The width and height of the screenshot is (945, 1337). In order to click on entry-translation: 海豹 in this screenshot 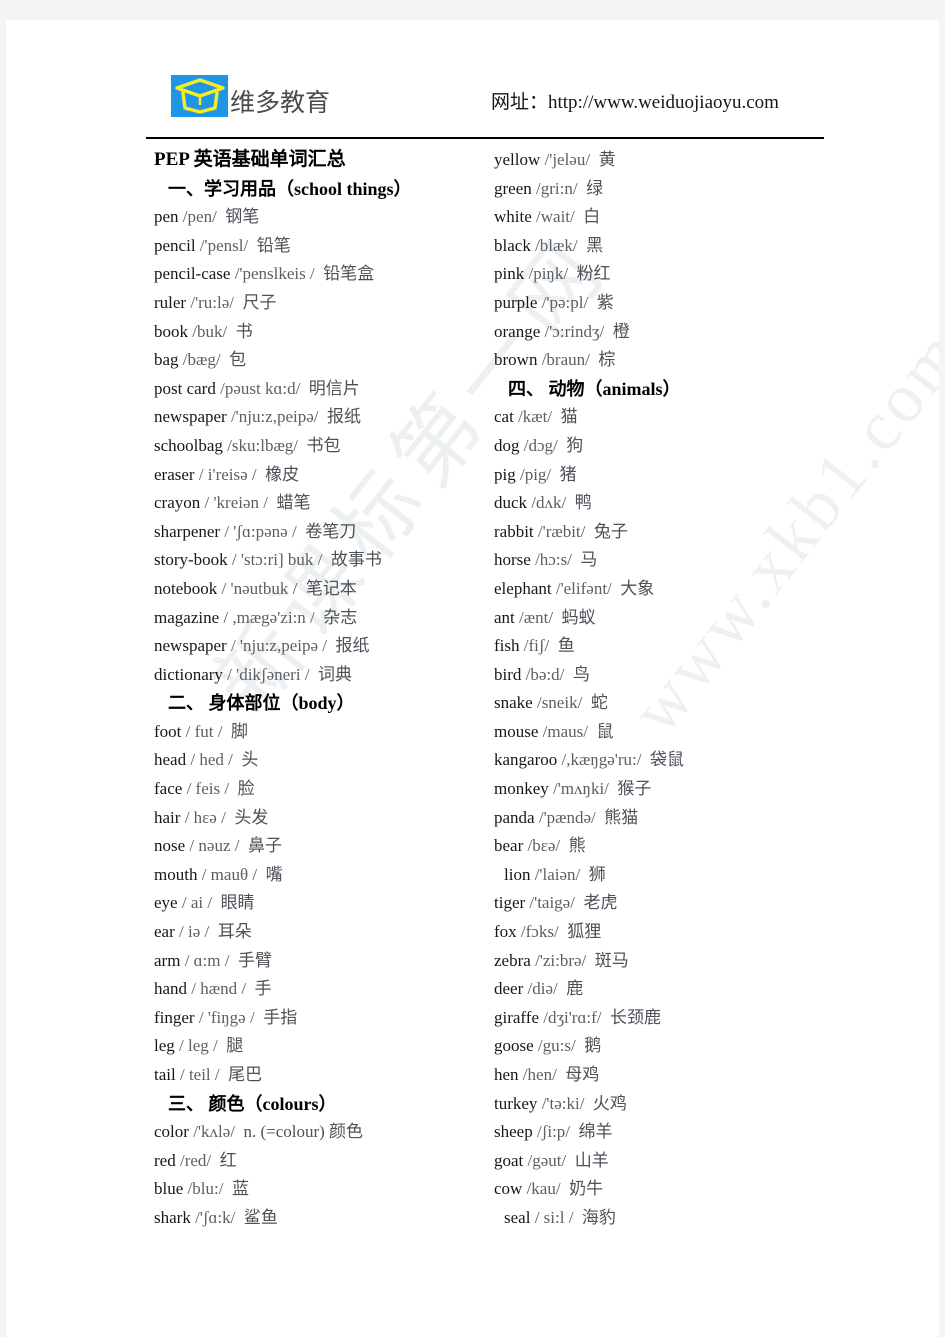, I will do `click(598, 1217)`.